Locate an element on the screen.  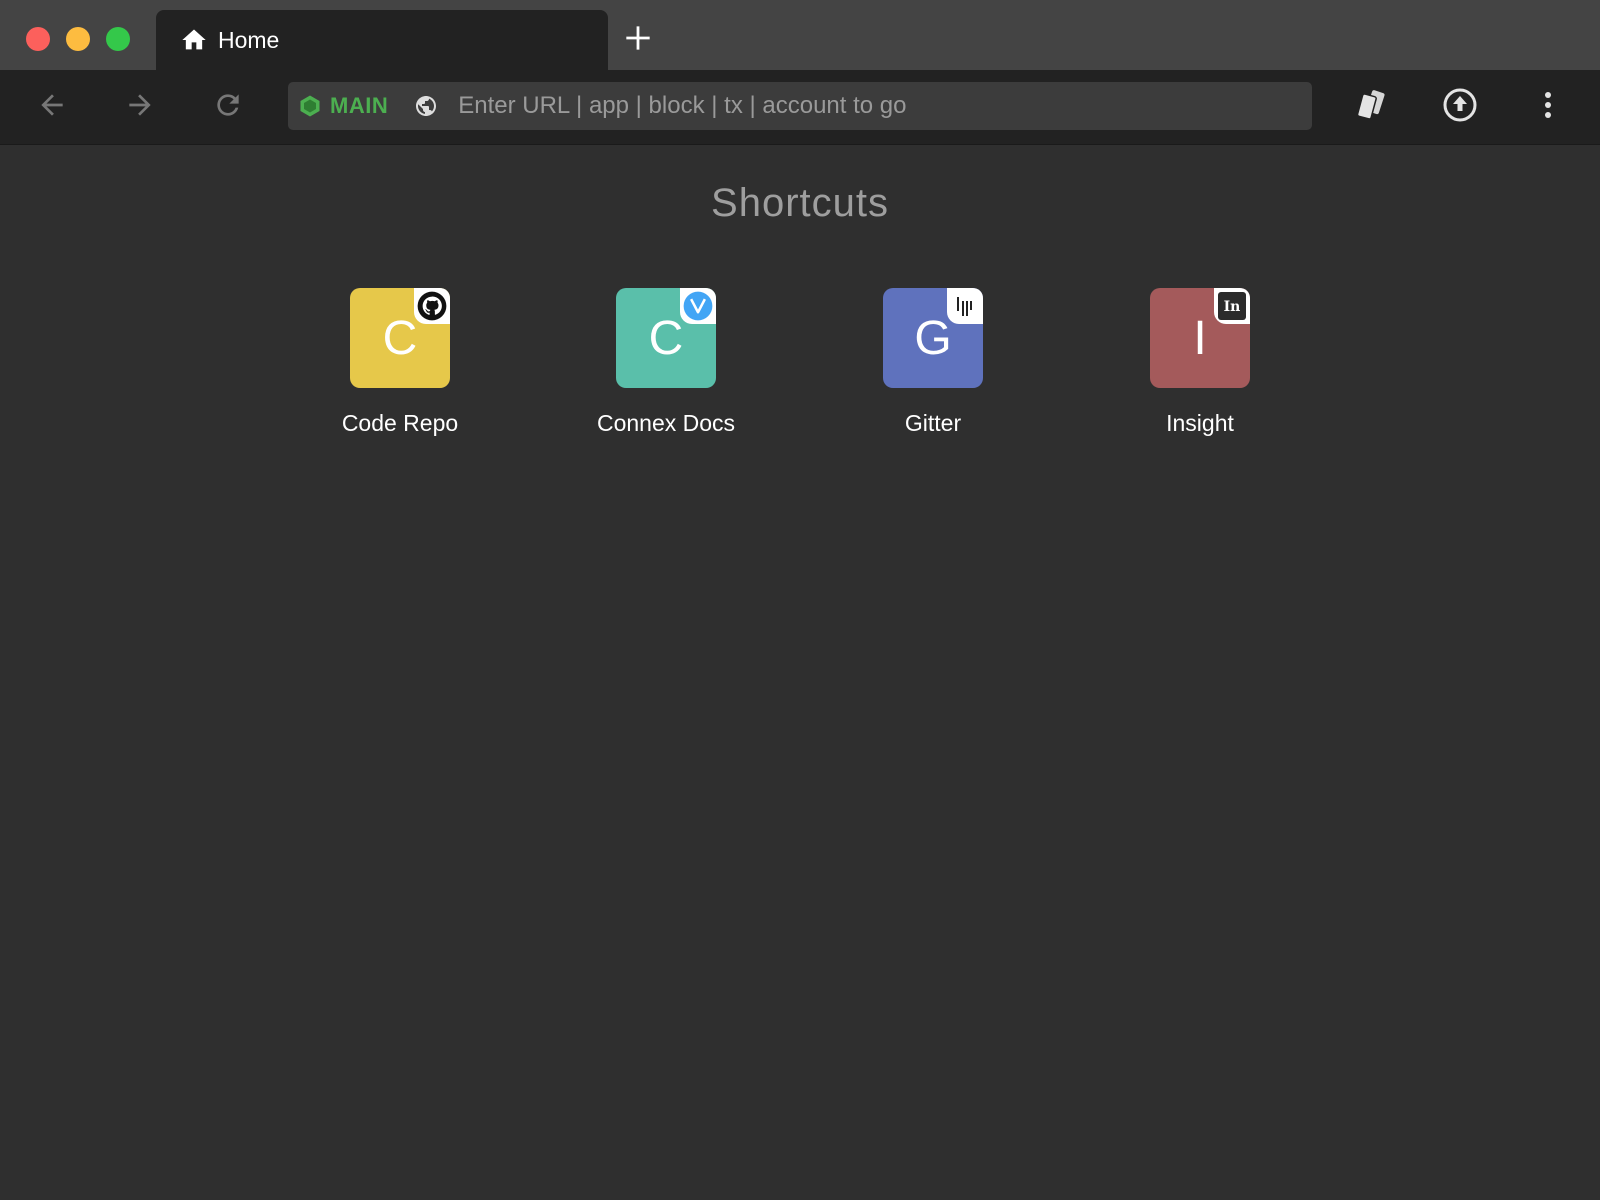
shortcut-gitter: G Gitter is located at coordinates (933, 362).